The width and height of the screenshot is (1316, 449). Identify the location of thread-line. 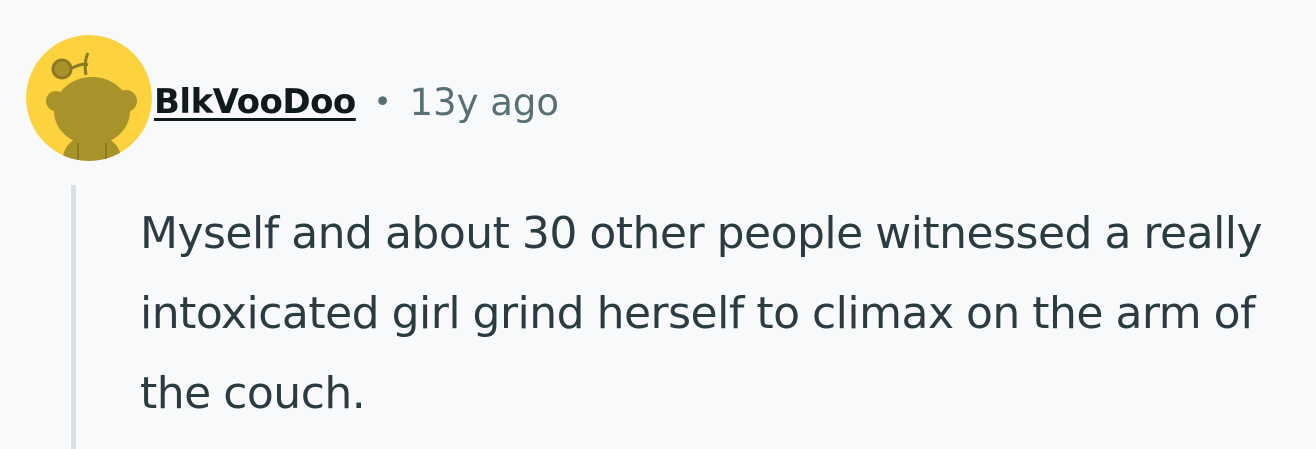
(73, 317).